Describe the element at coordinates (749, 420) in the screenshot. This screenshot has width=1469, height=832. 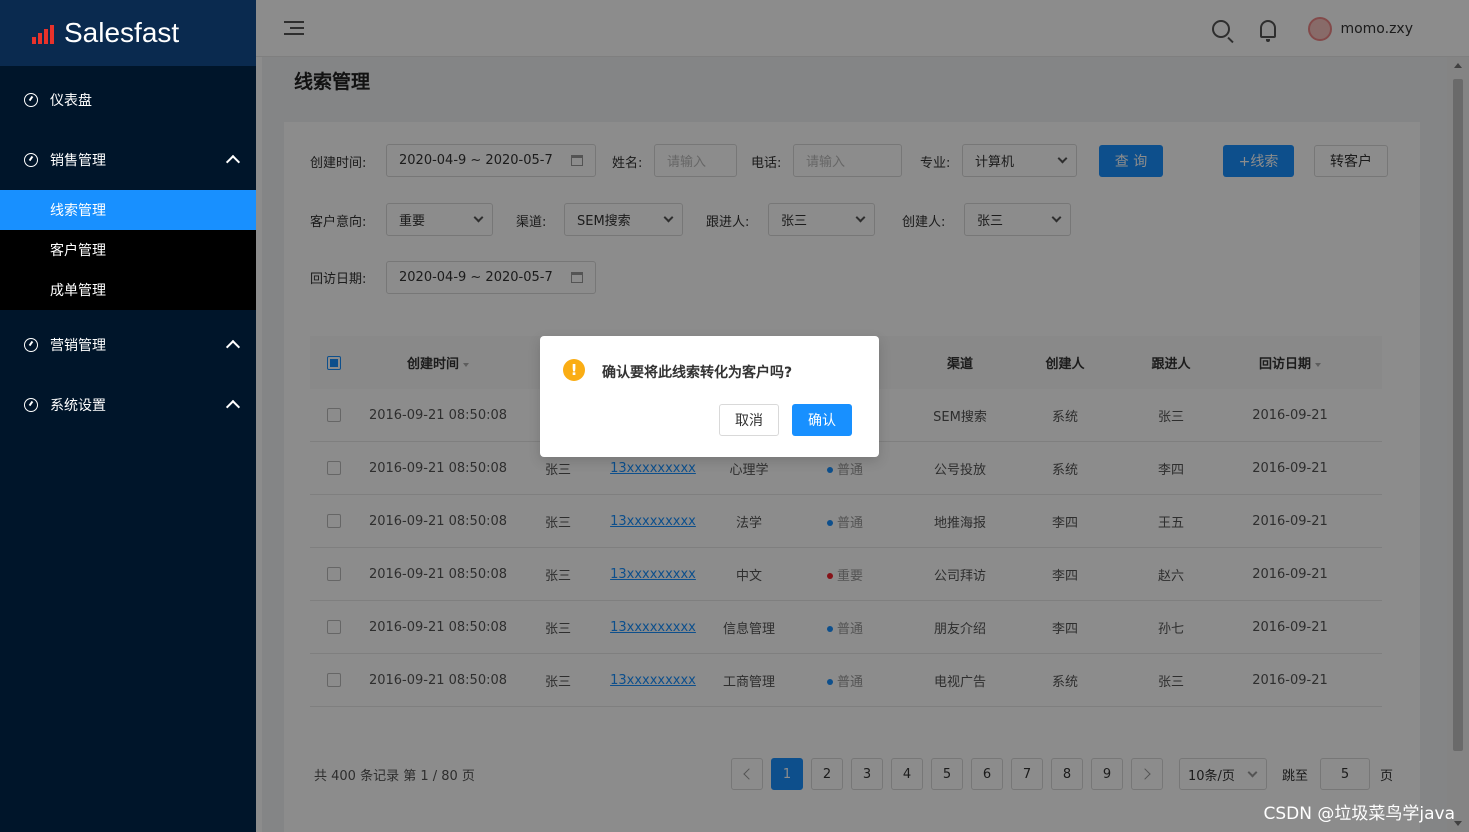
I see `cancel-button: 取消` at that location.